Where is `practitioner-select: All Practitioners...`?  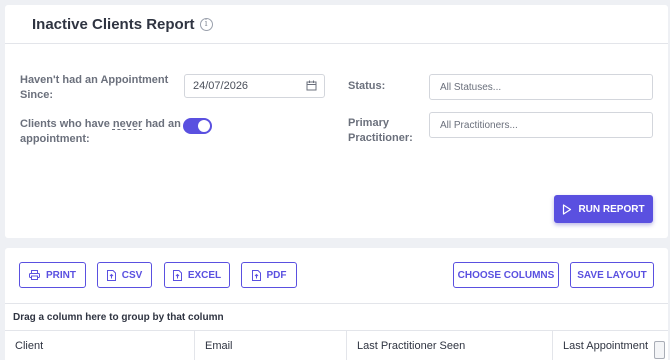 practitioner-select: All Practitioners... is located at coordinates (541, 125).